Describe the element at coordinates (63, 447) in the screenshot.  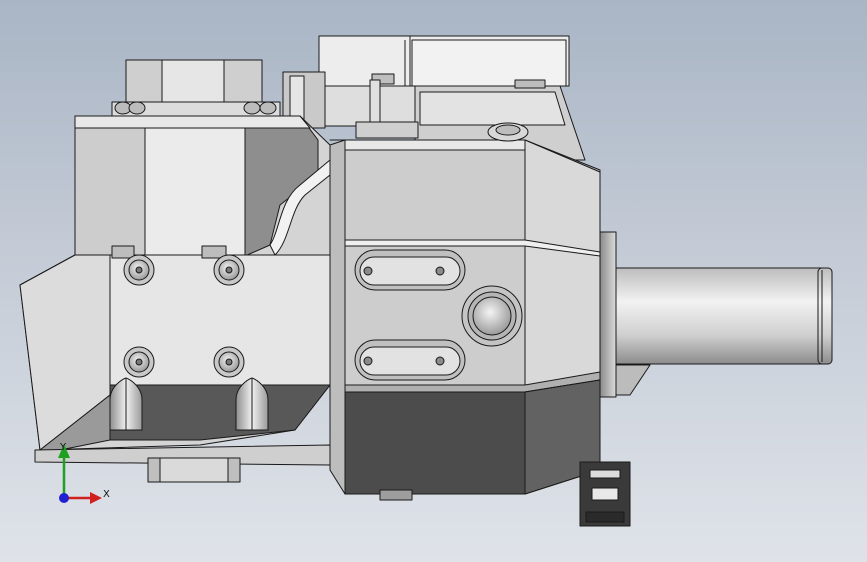
I see `y-axis-label: Y` at that location.